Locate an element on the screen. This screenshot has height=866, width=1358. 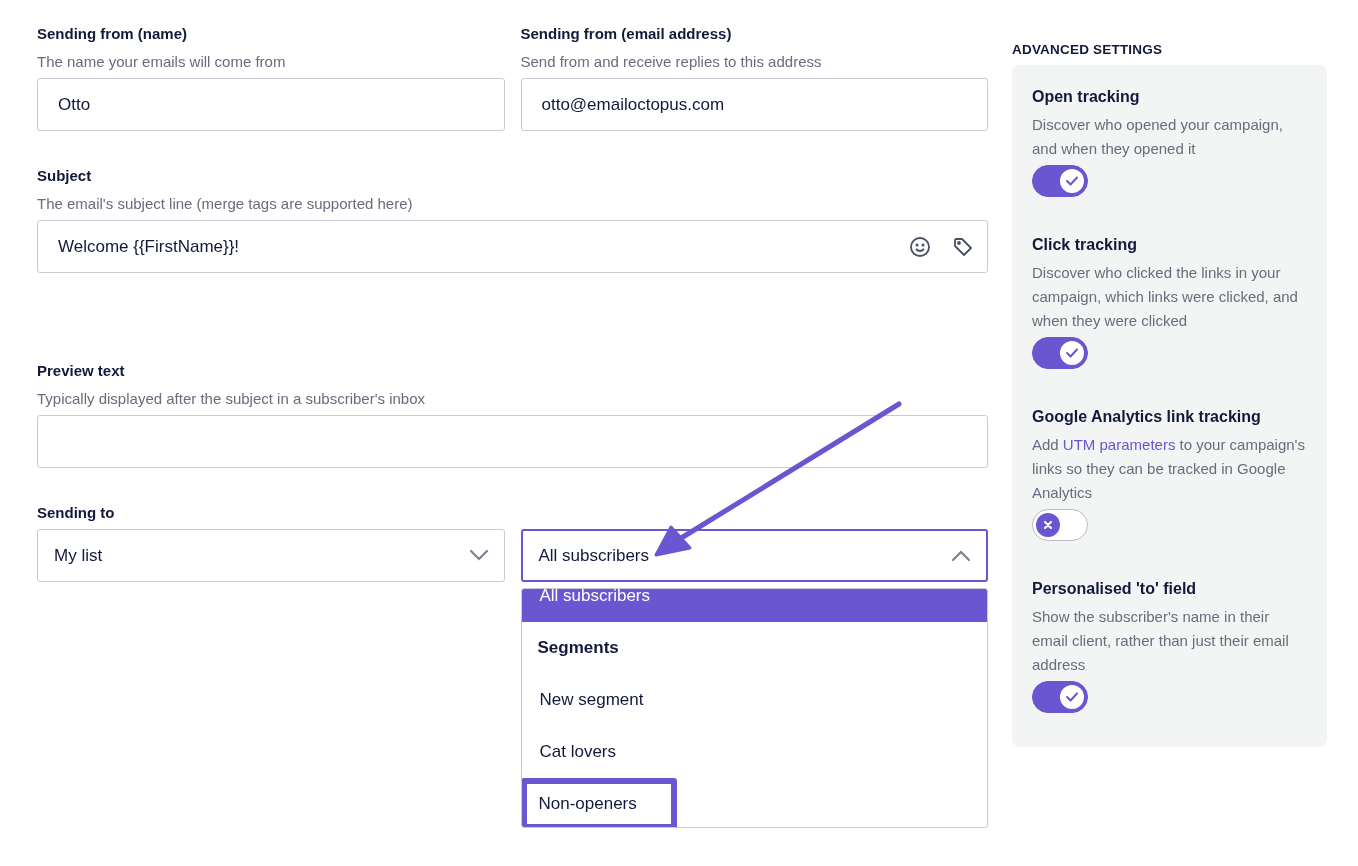
field-label: Sending to is located at coordinates (76, 513).